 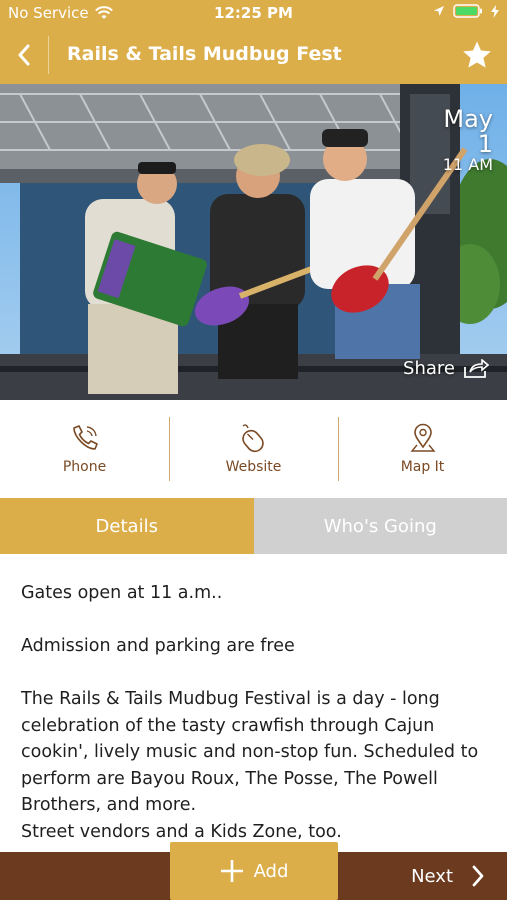 What do you see at coordinates (468, 140) in the screenshot?
I see `event-date: May 1 11 AM` at bounding box center [468, 140].